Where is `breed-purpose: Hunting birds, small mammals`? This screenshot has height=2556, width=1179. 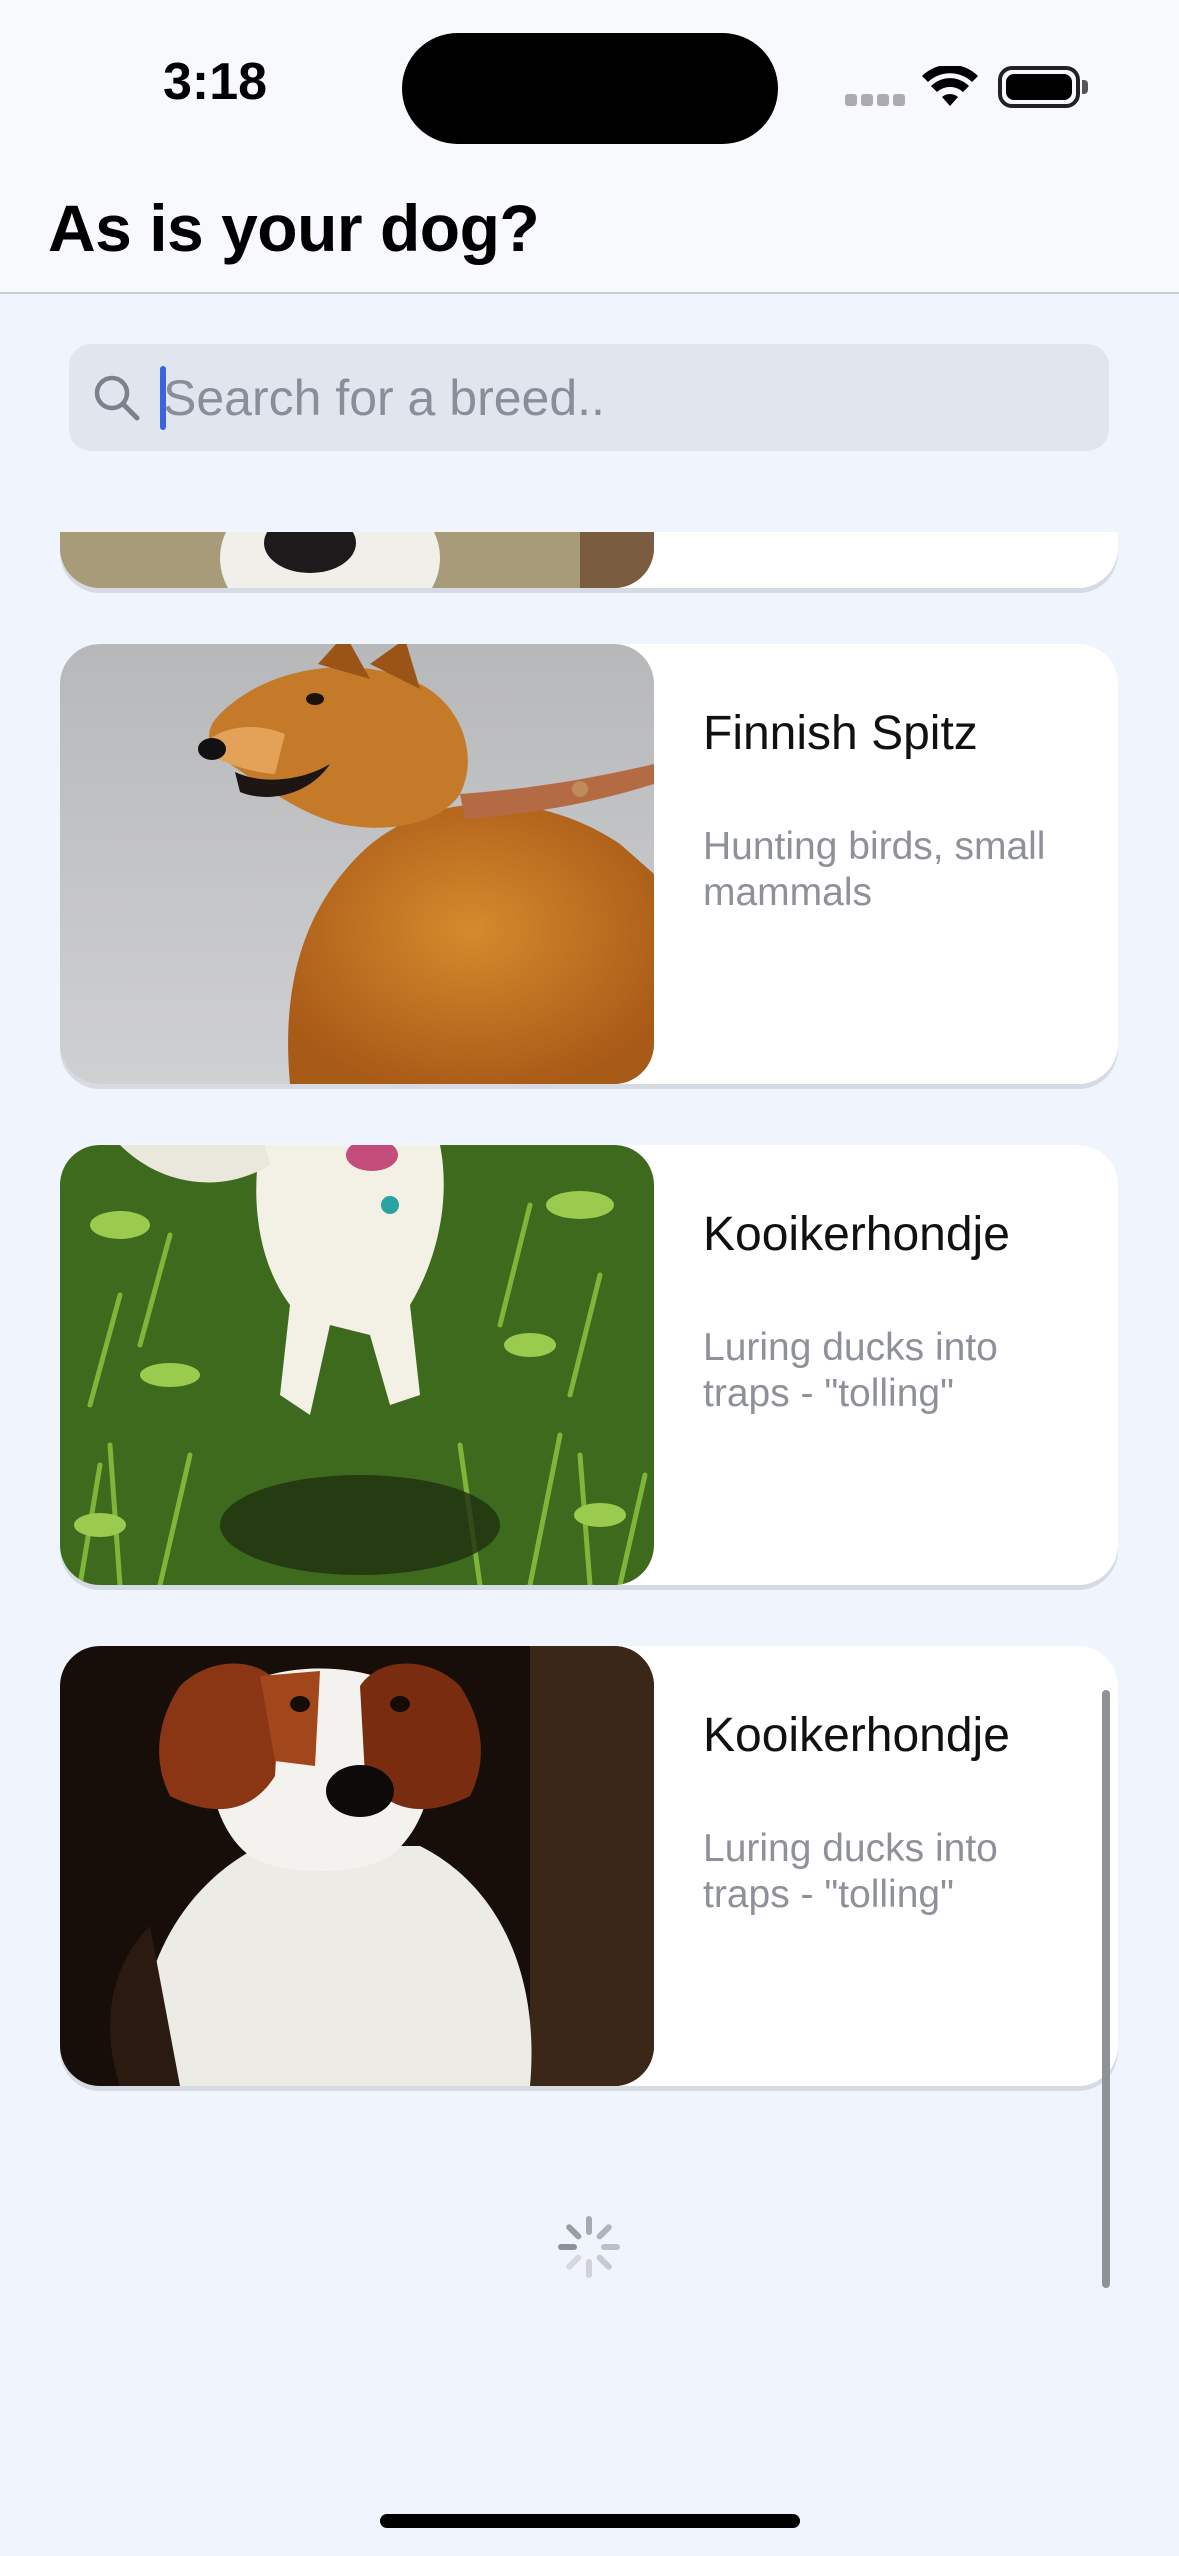 breed-purpose: Hunting birds, small mammals is located at coordinates (874, 869).